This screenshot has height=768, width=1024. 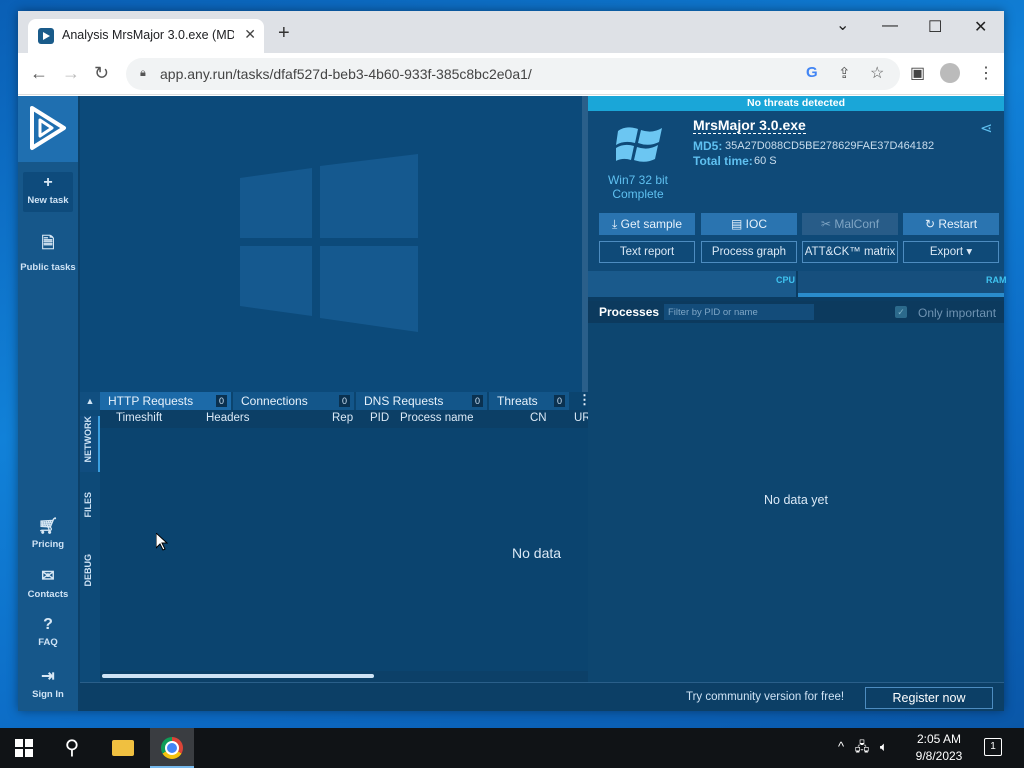 What do you see at coordinates (901, 312) in the screenshot?
I see `only-important-checkbox: ✓` at bounding box center [901, 312].